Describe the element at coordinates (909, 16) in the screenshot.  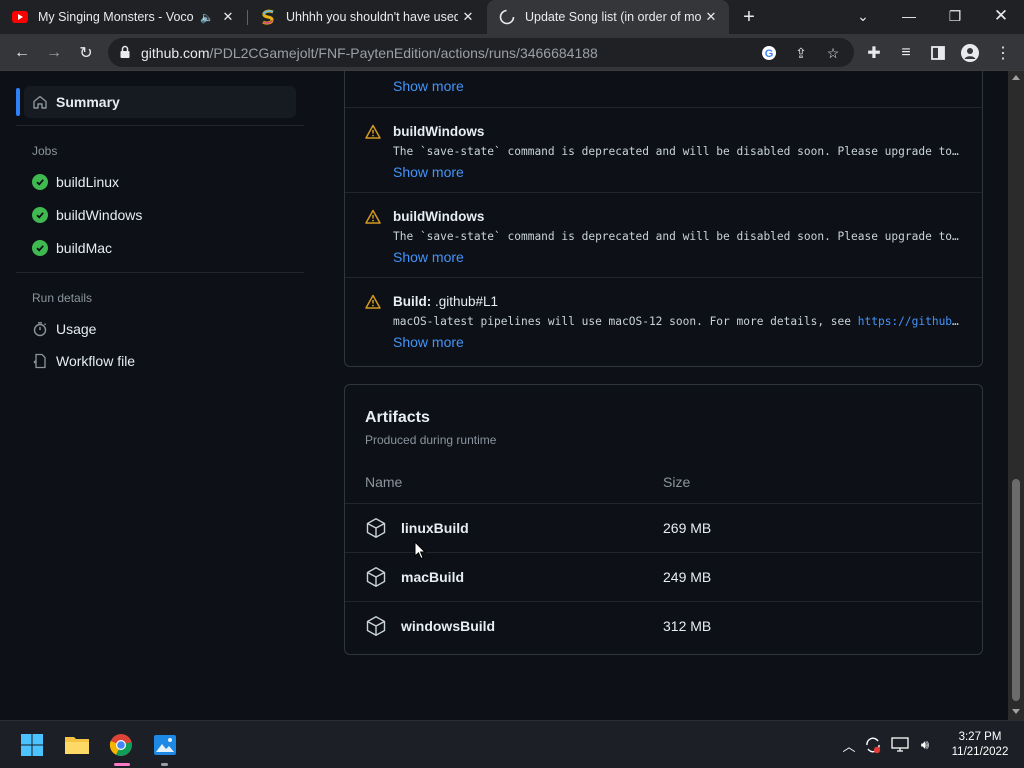
I see `minimize-icon: —` at that location.